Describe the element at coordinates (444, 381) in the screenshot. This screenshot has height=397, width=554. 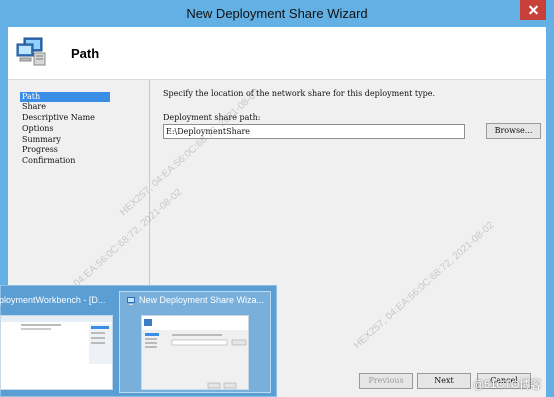
I see `next-button: Next` at that location.